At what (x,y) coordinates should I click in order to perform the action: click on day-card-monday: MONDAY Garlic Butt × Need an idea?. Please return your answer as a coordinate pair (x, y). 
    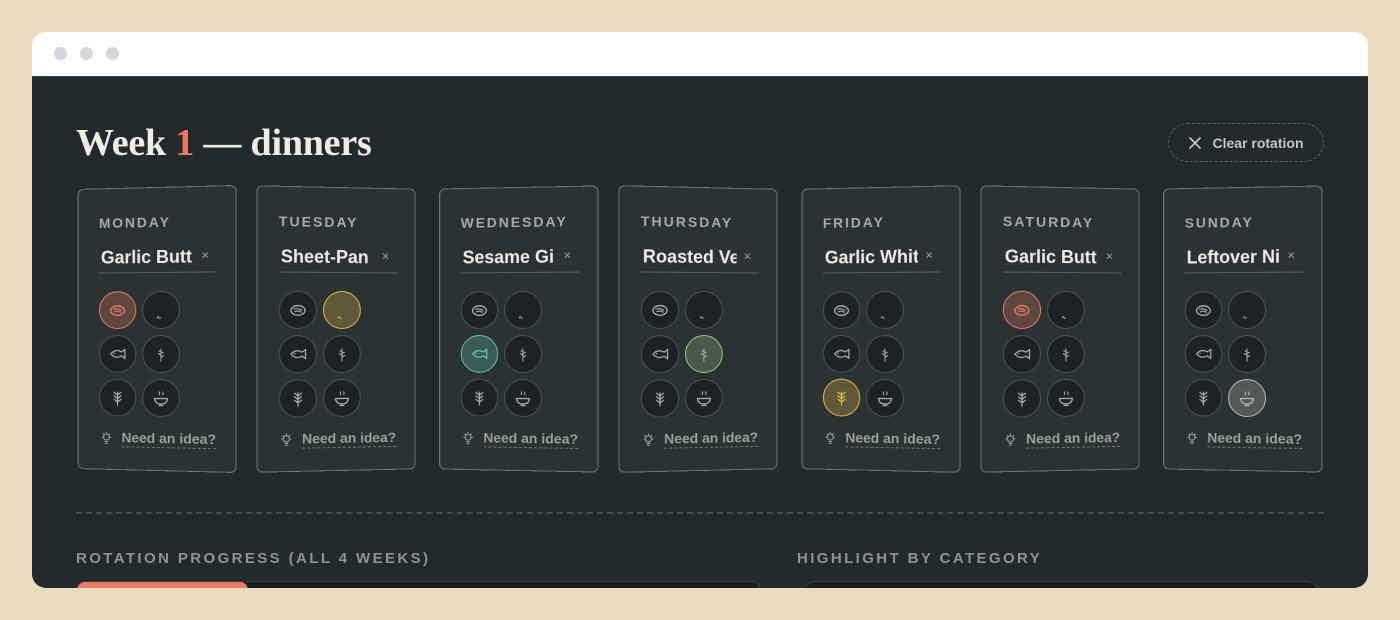
    Looking at the image, I should click on (157, 329).